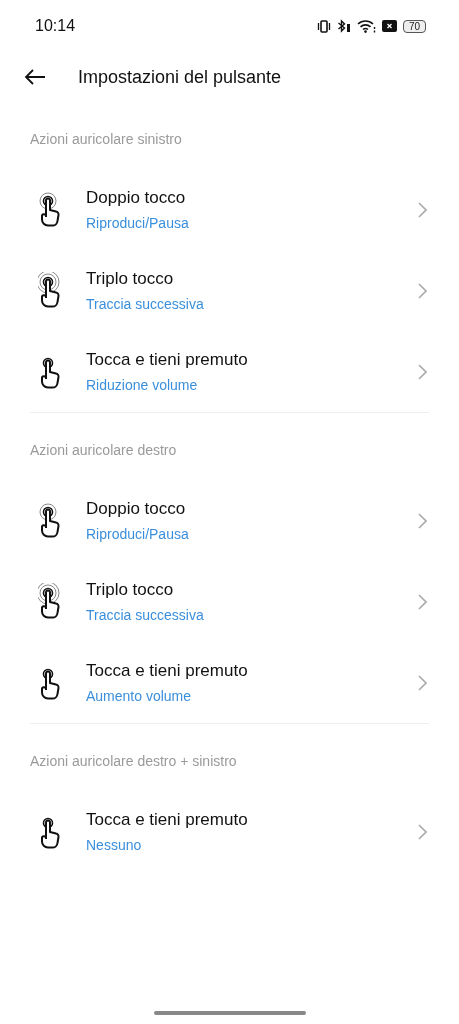 This screenshot has height=1024, width=459. I want to click on section-heading: Azioni auricolare destro + sinistro, so click(134, 761).